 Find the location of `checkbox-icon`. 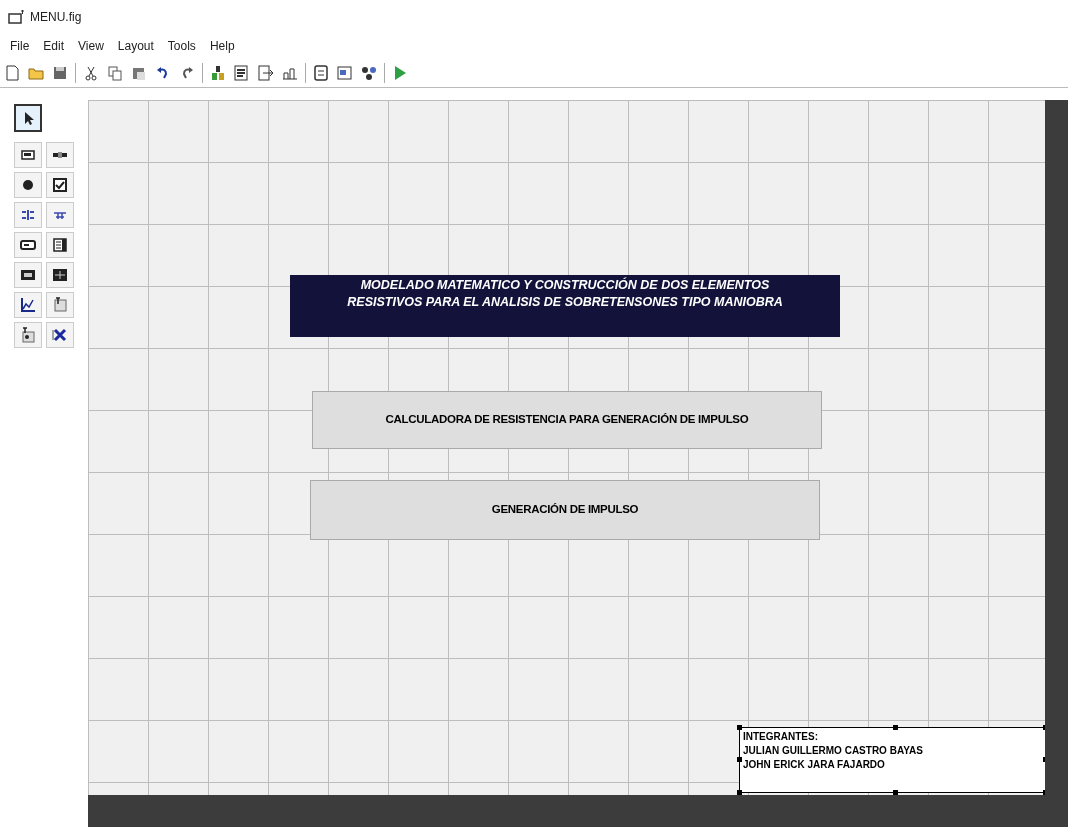

checkbox-icon is located at coordinates (60, 185).